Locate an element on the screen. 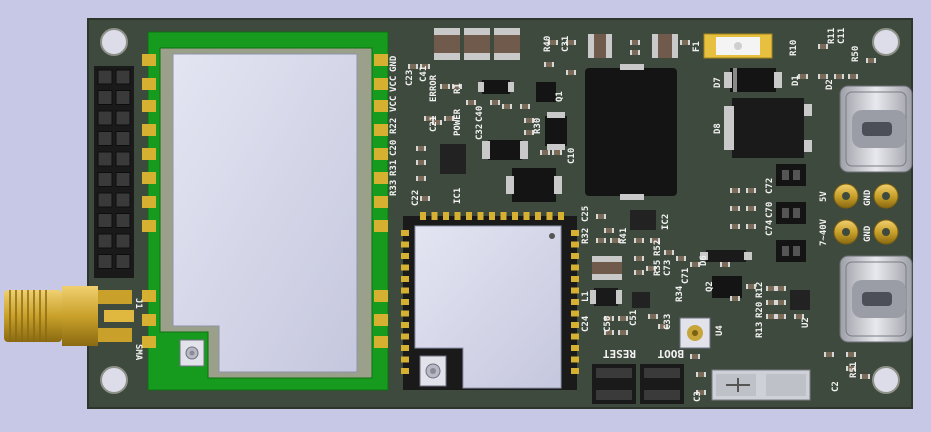 The image size is (931, 432). silk-sma: SMA is located at coordinates (138, 352).